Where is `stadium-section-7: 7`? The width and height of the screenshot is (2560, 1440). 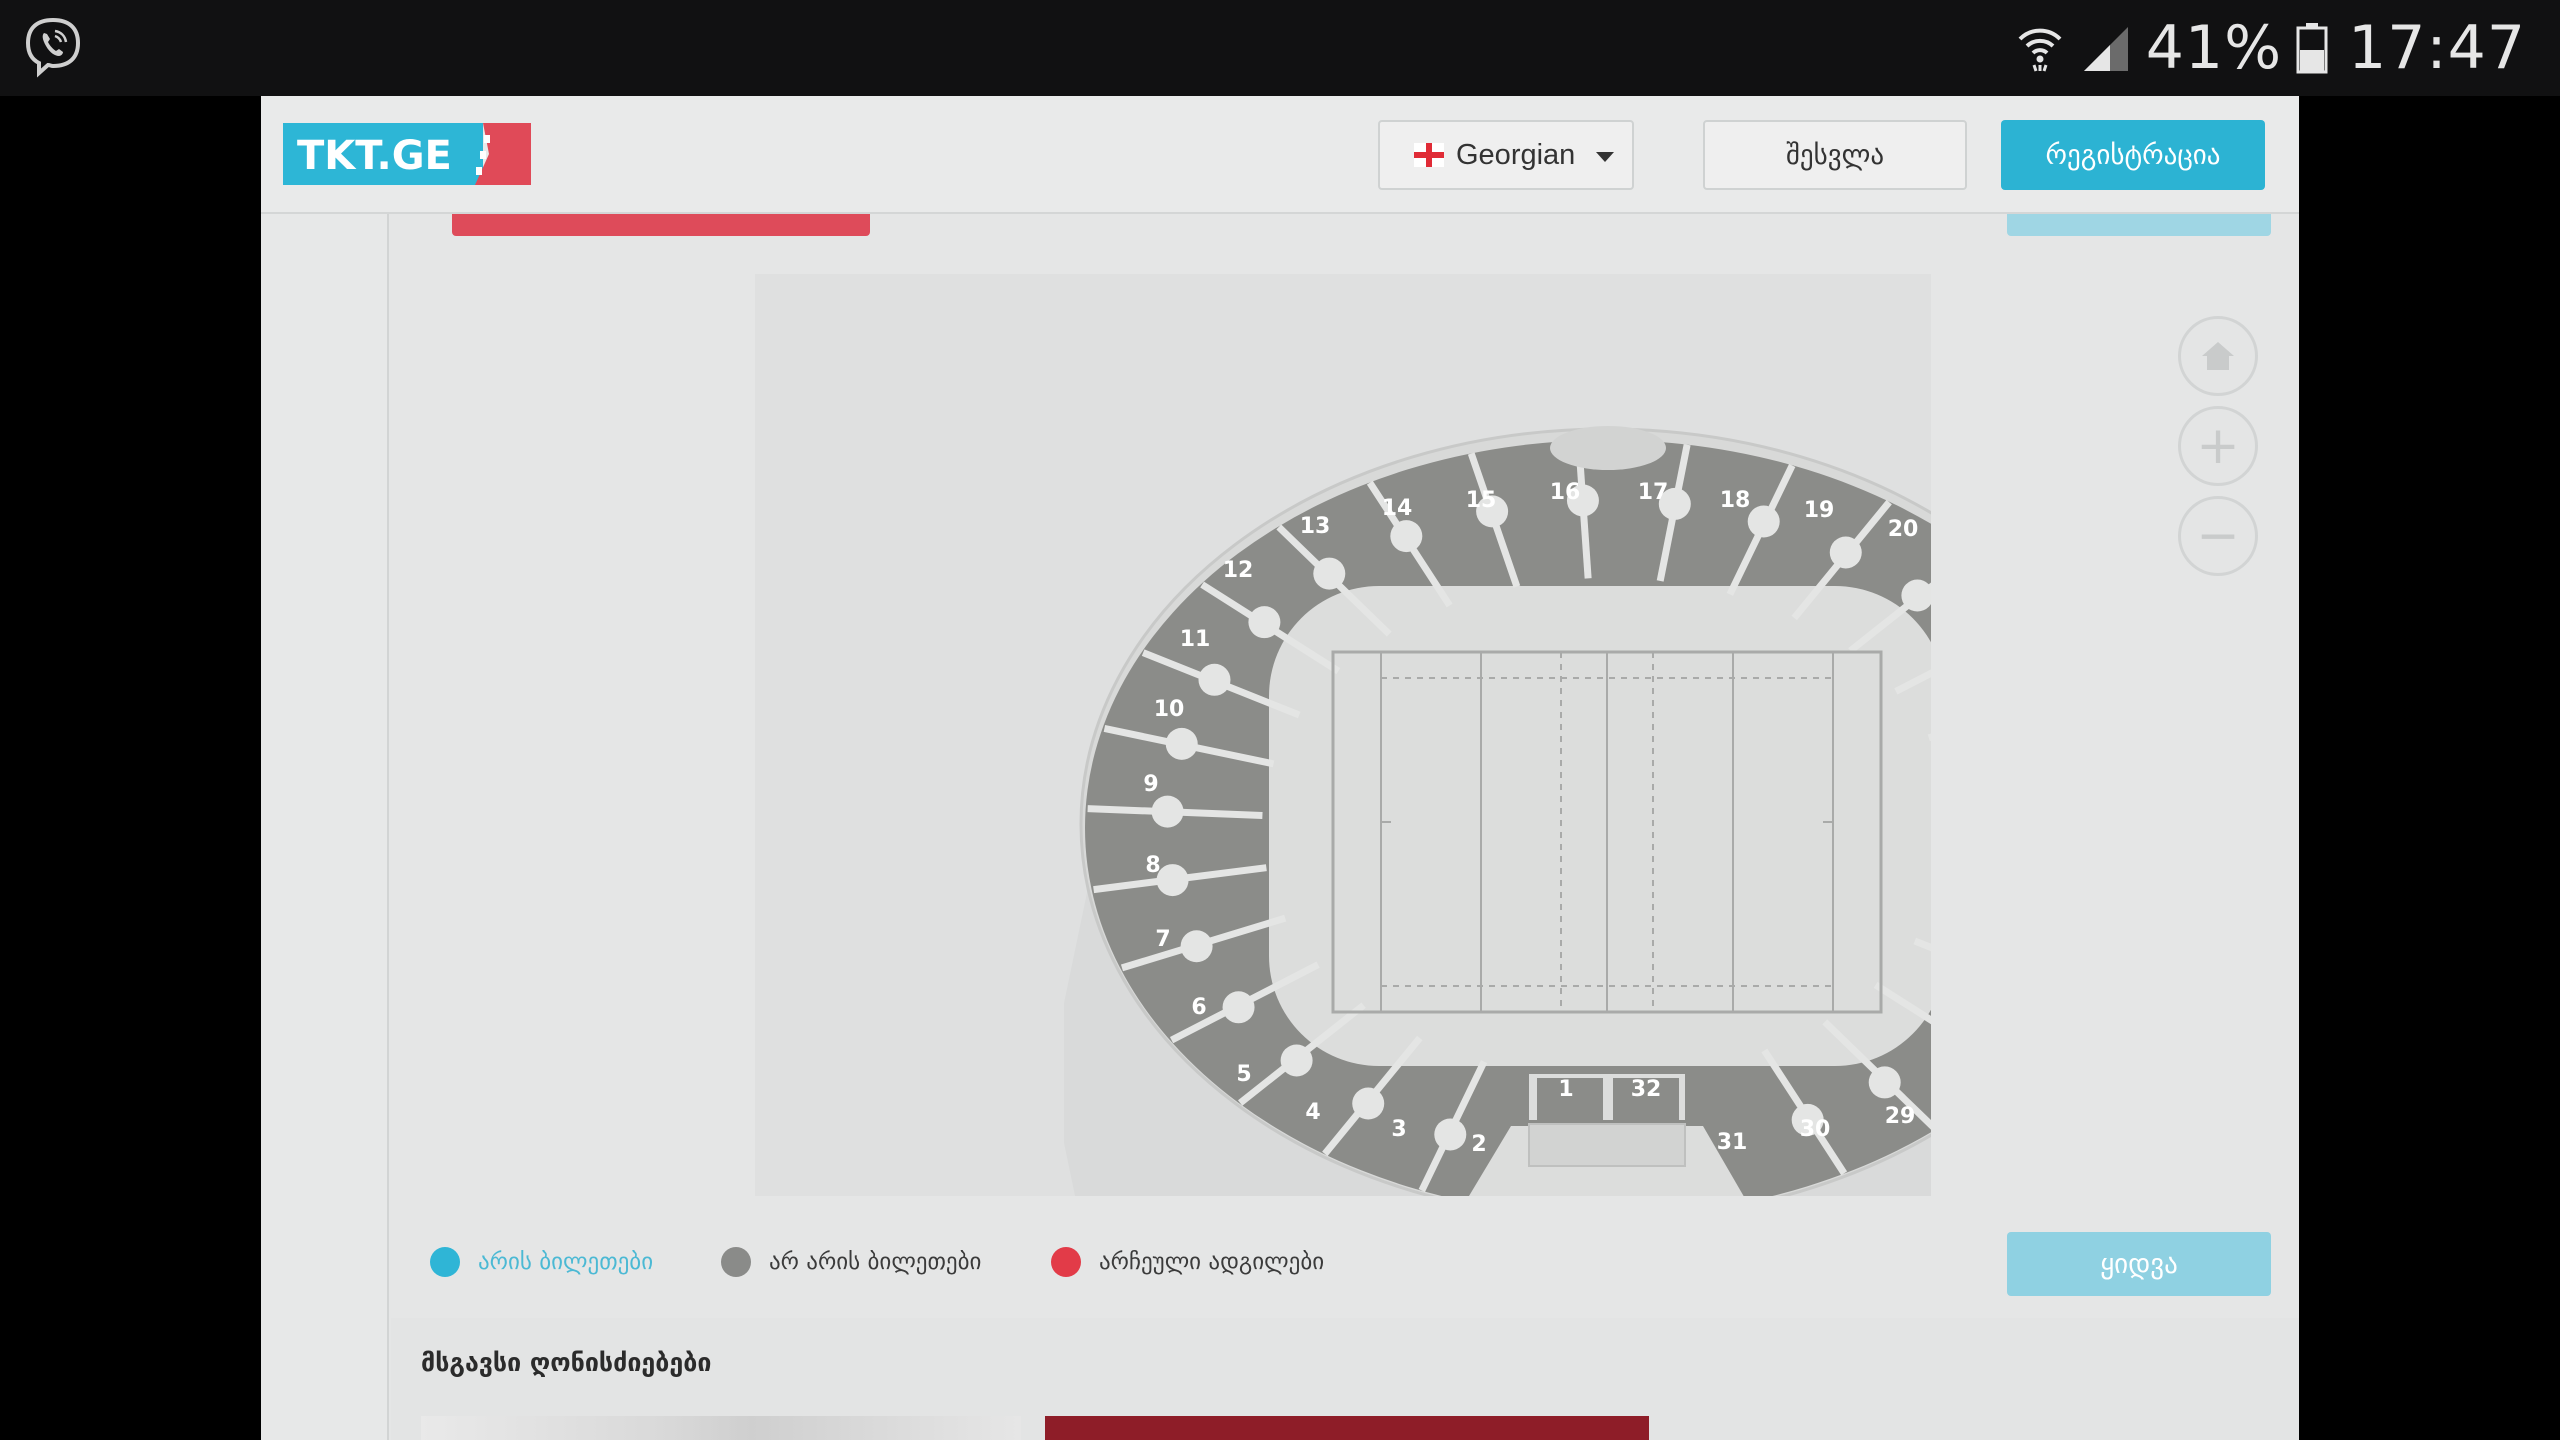 stadium-section-7: 7 is located at coordinates (1162, 939).